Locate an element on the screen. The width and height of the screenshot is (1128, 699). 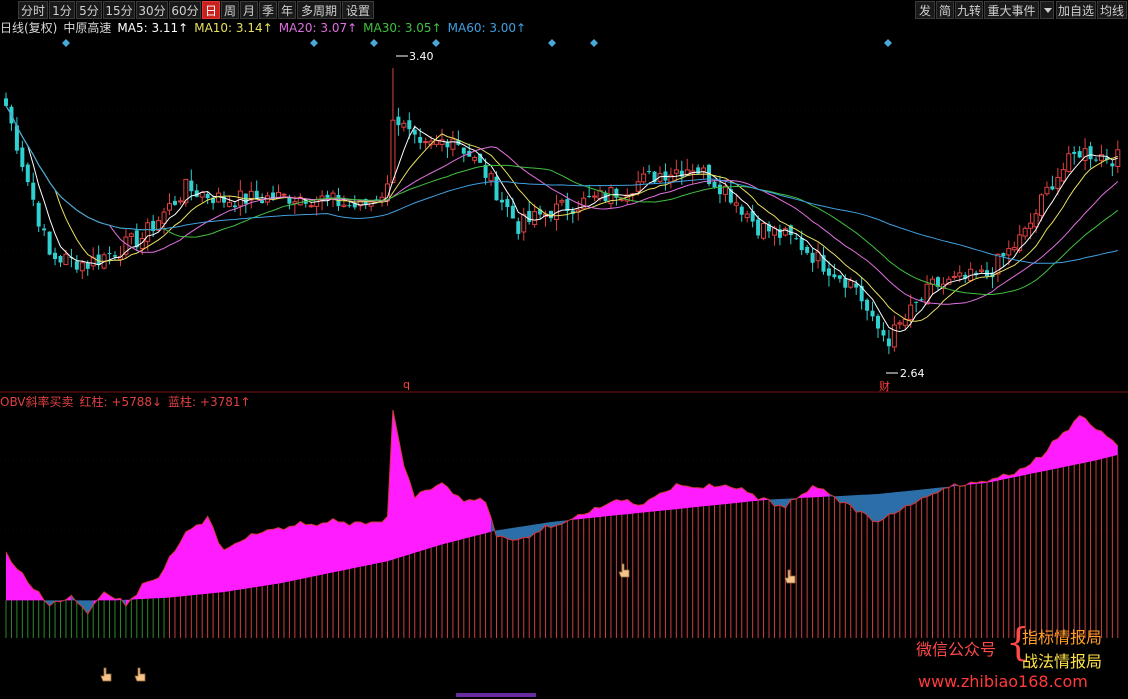
ma10-value: MA10: 3.14↑ is located at coordinates (233, 28).